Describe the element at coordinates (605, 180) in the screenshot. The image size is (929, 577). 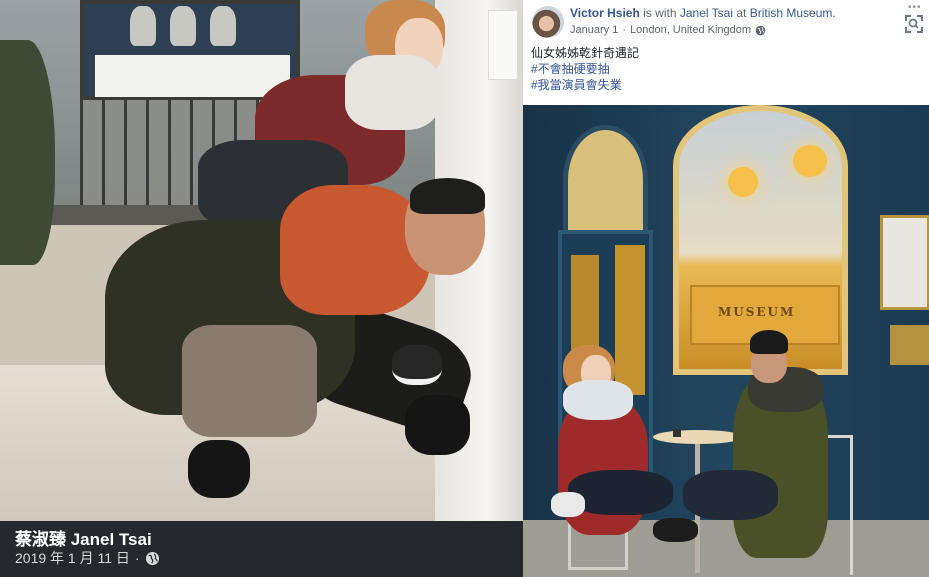
I see `arch-decor` at that location.